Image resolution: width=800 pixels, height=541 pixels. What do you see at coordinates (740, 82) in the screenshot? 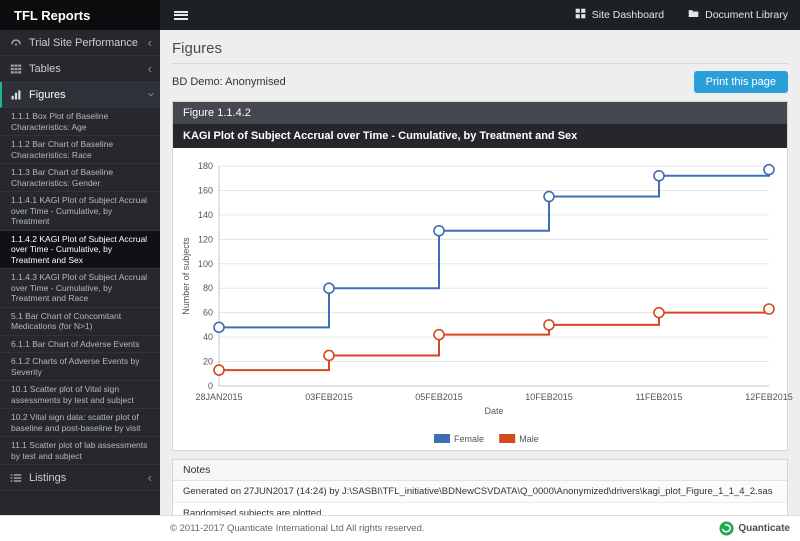
I see `print-button: Print this page` at bounding box center [740, 82].